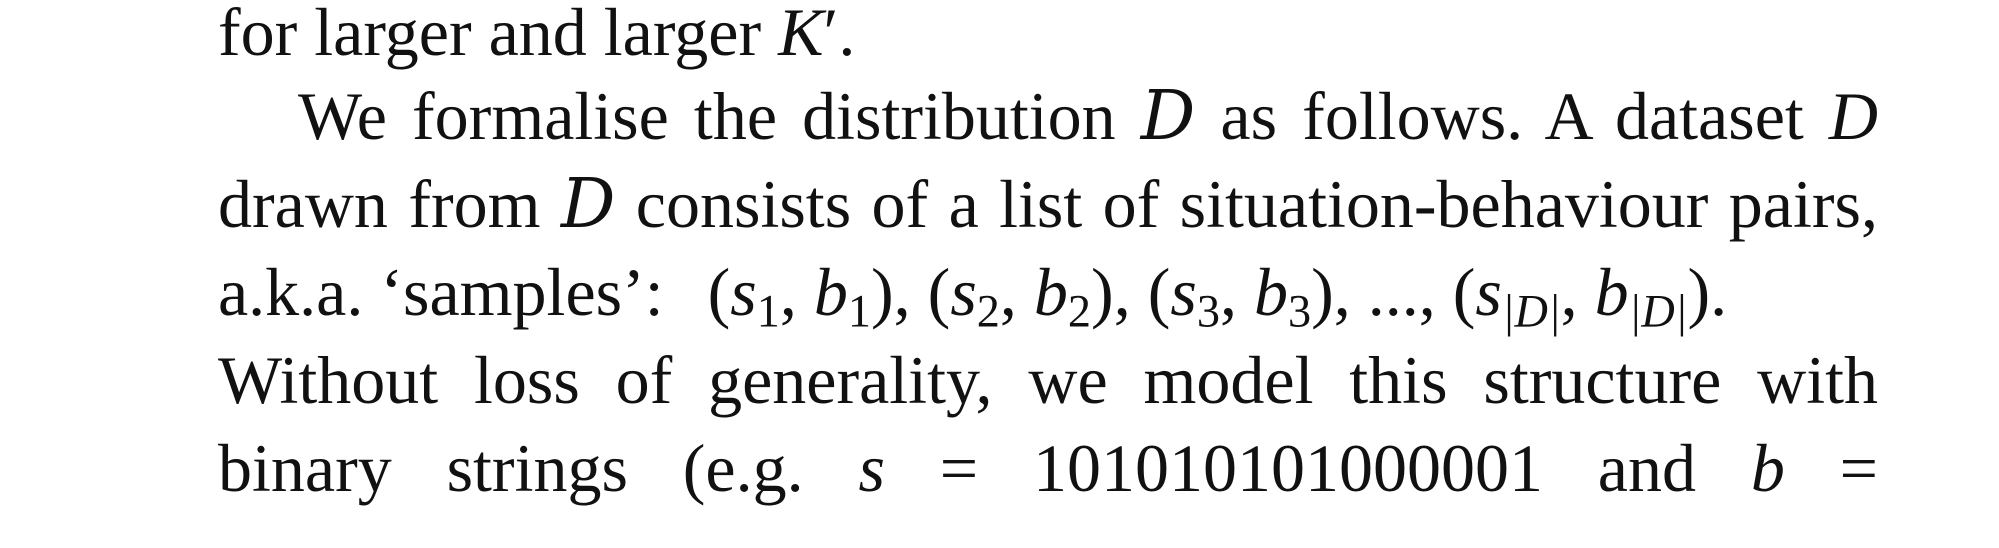 The image size is (1999, 548). I want to click on sample-pair-2: (s2, b2), so click(1020, 296).